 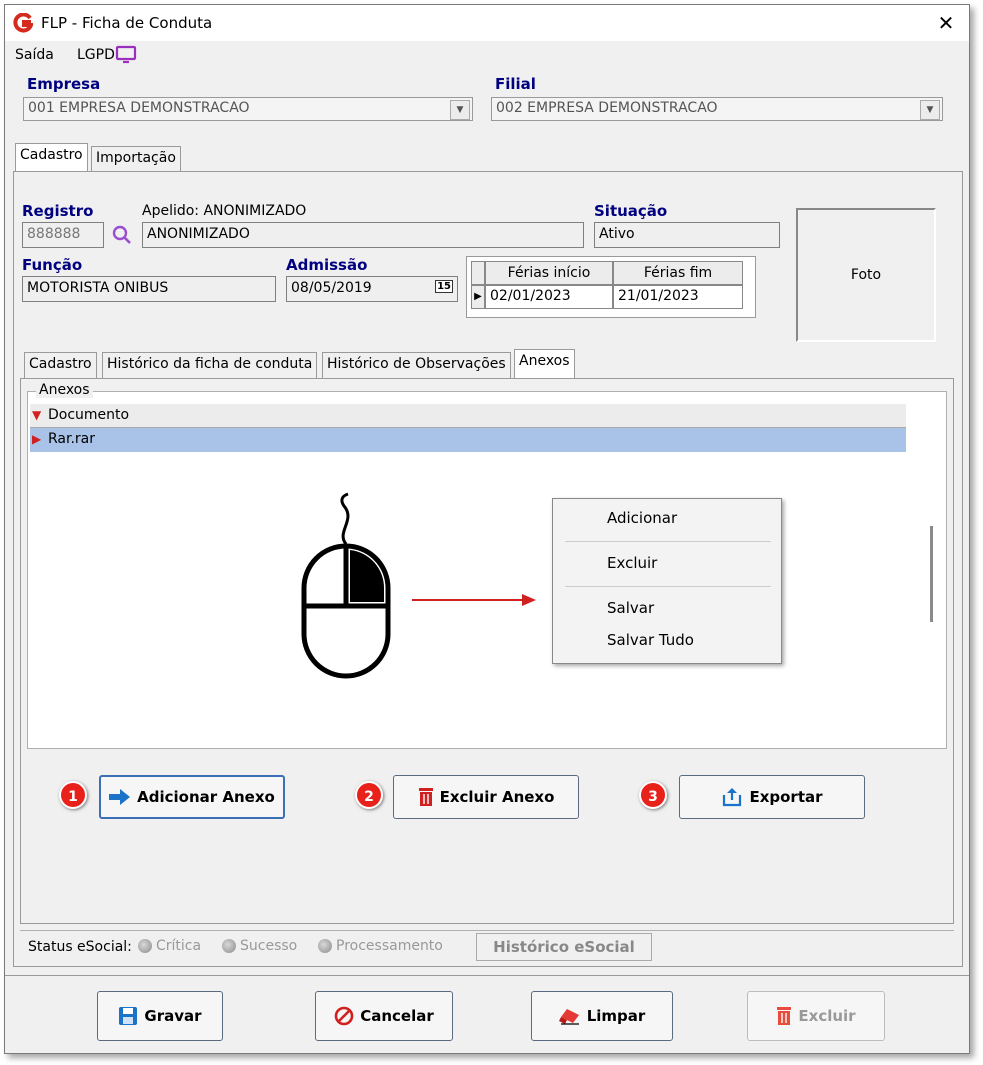 What do you see at coordinates (136, 158) in the screenshot?
I see `tab-importacao: Importação` at bounding box center [136, 158].